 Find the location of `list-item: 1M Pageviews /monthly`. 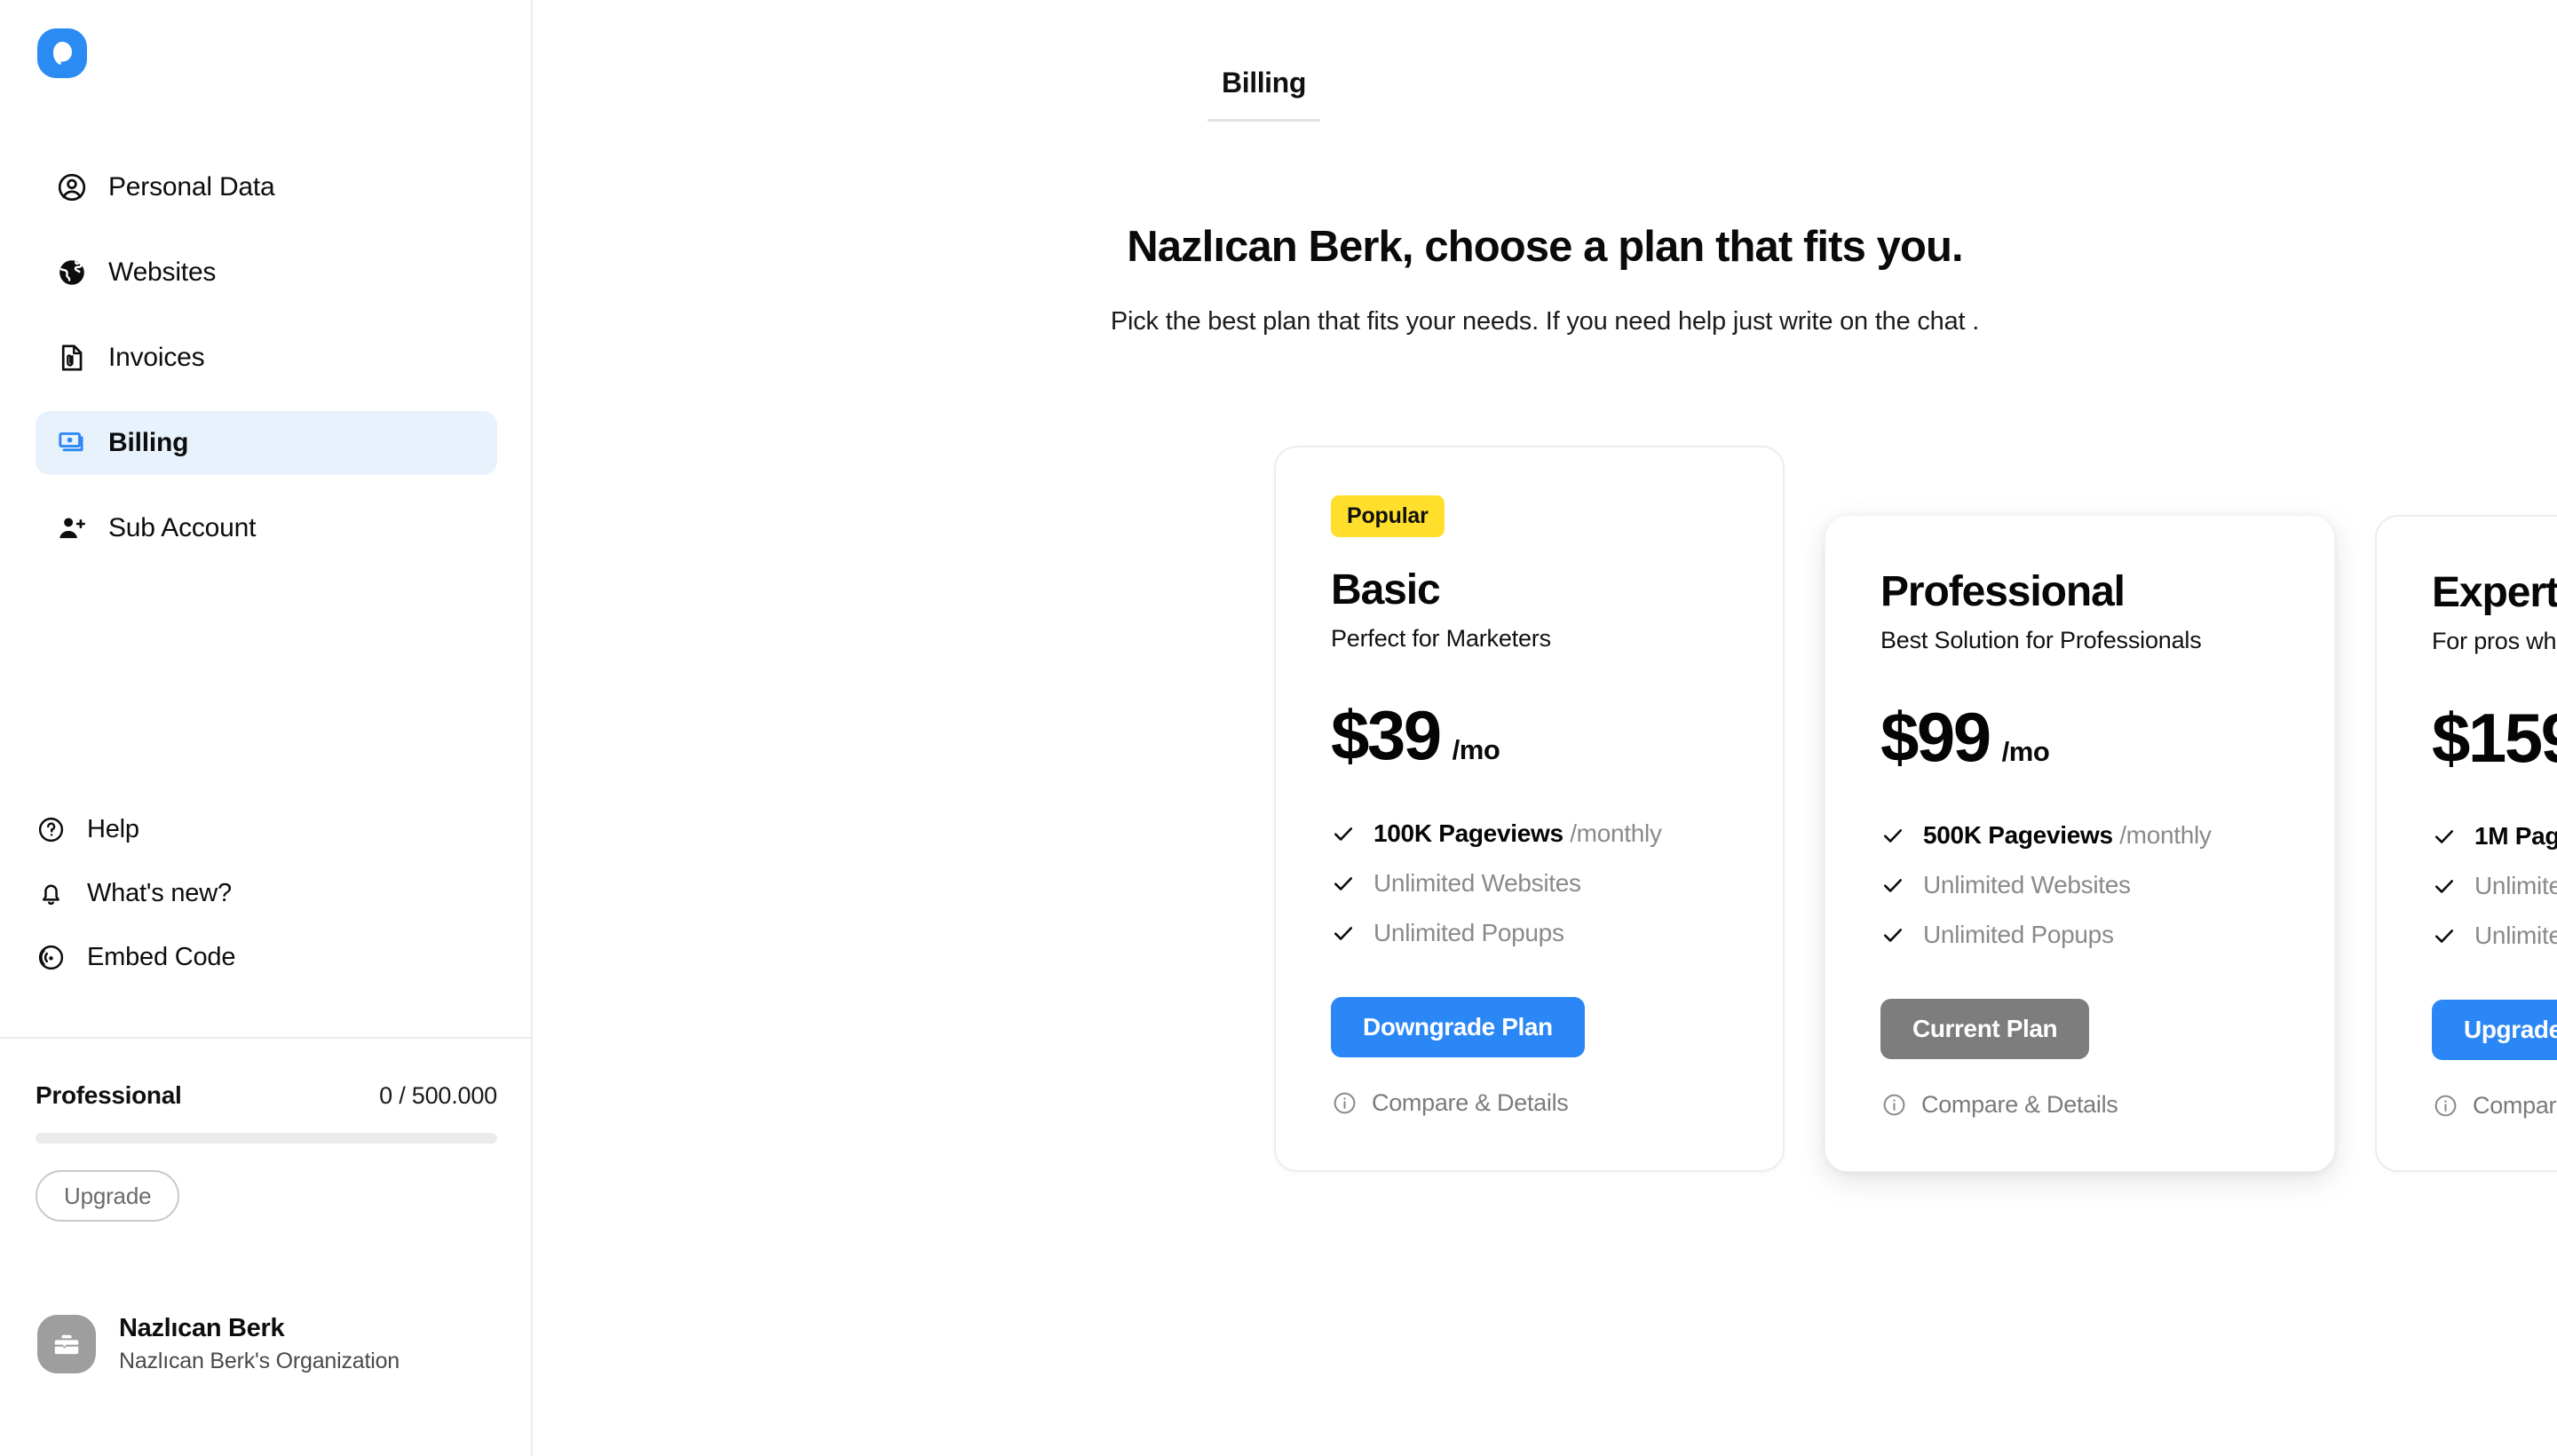

list-item: 1M Pageviews /monthly is located at coordinates (2494, 836).